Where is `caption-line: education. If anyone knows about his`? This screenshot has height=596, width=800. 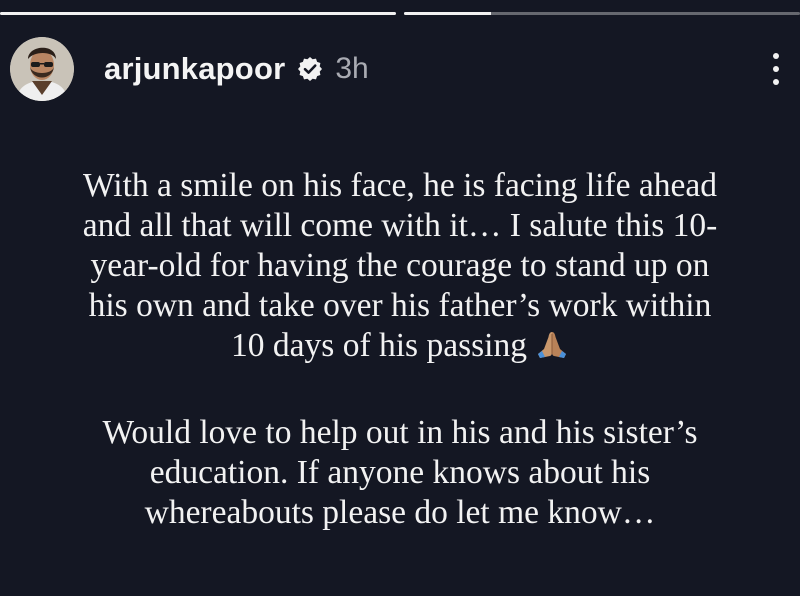 caption-line: education. If anyone knows about his is located at coordinates (400, 472).